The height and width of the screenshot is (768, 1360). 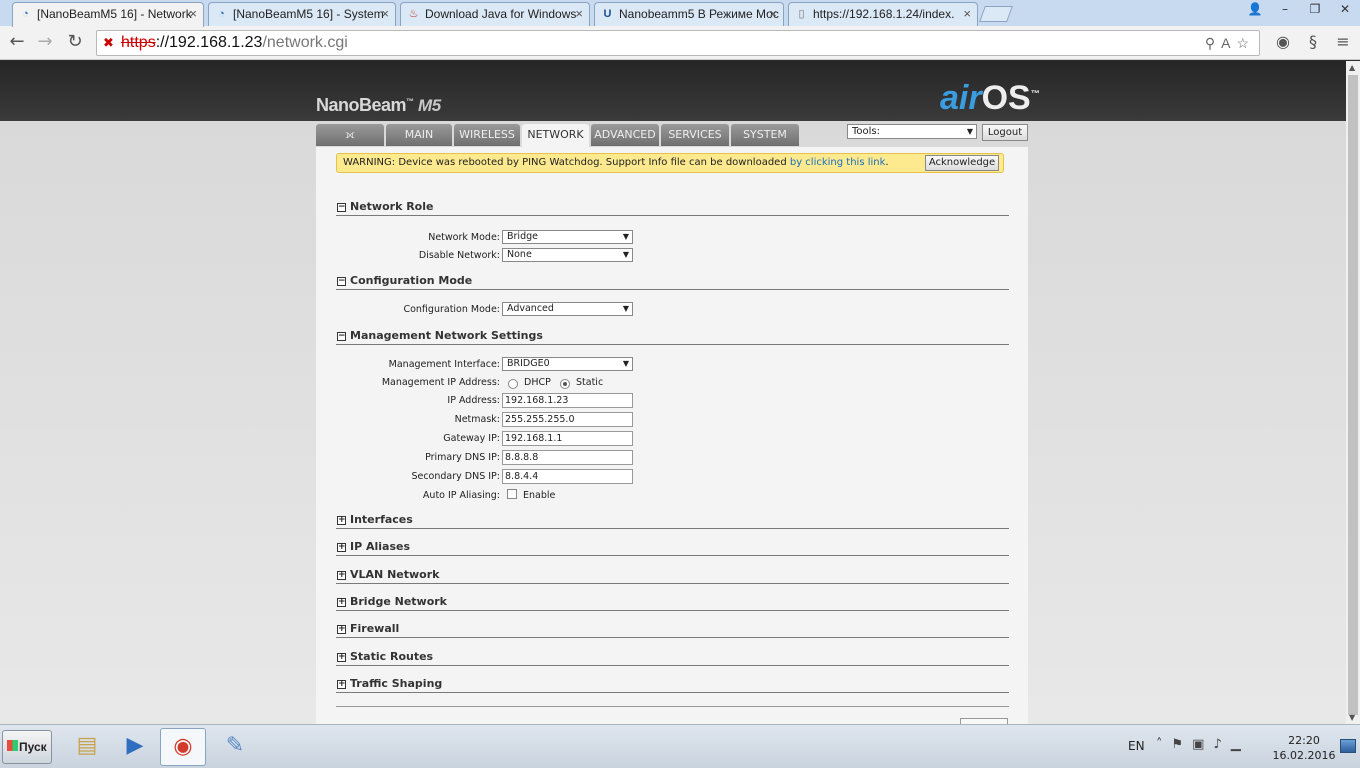 What do you see at coordinates (1348, 746) in the screenshot?
I see `show-desktop-button` at bounding box center [1348, 746].